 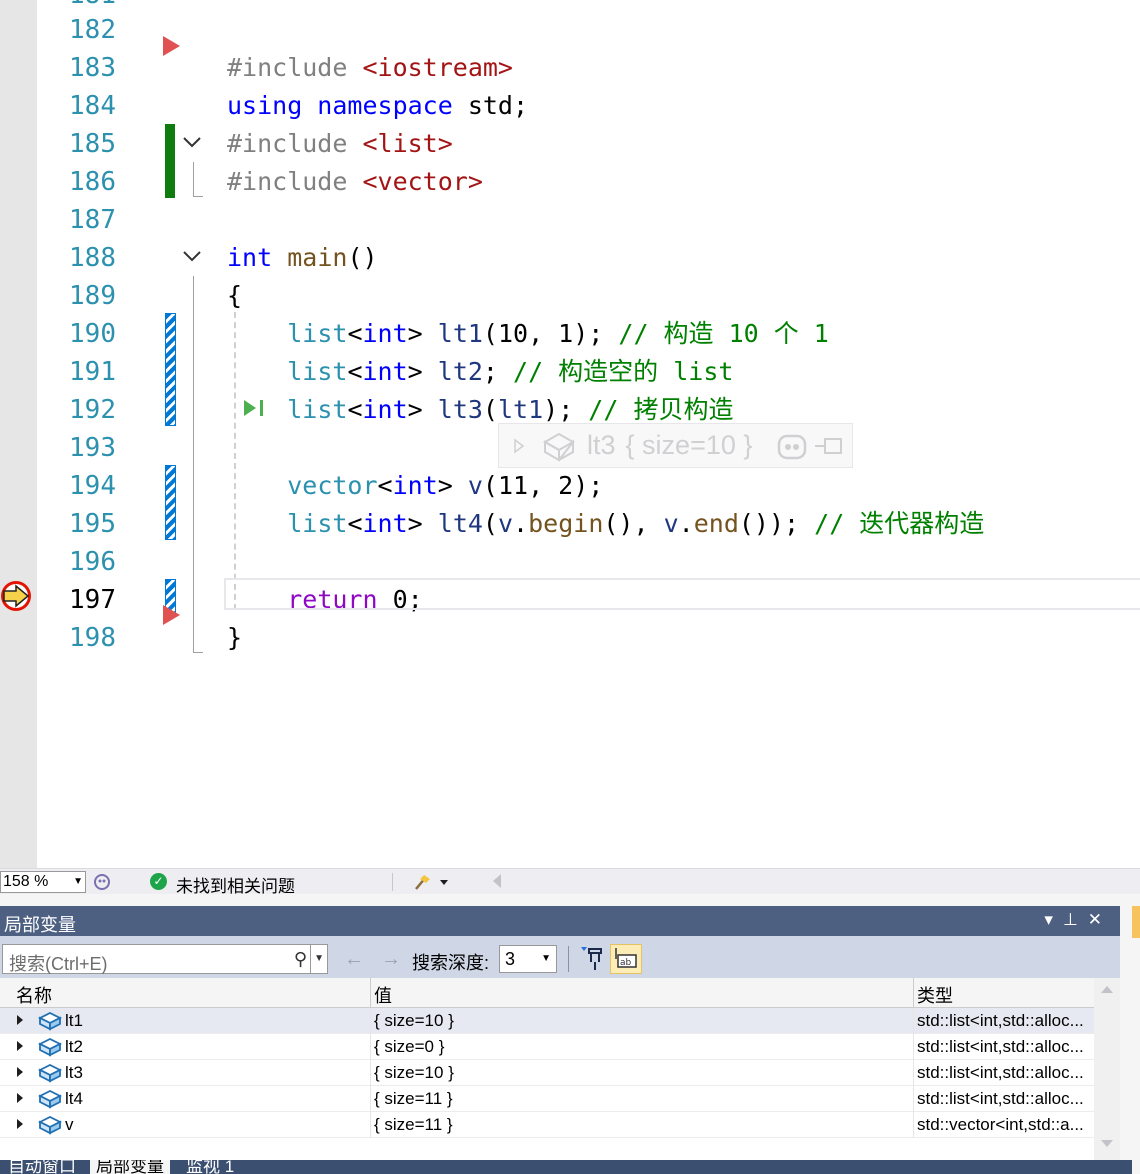 What do you see at coordinates (1075, 919) in the screenshot?
I see `pin-icon: ⊥` at bounding box center [1075, 919].